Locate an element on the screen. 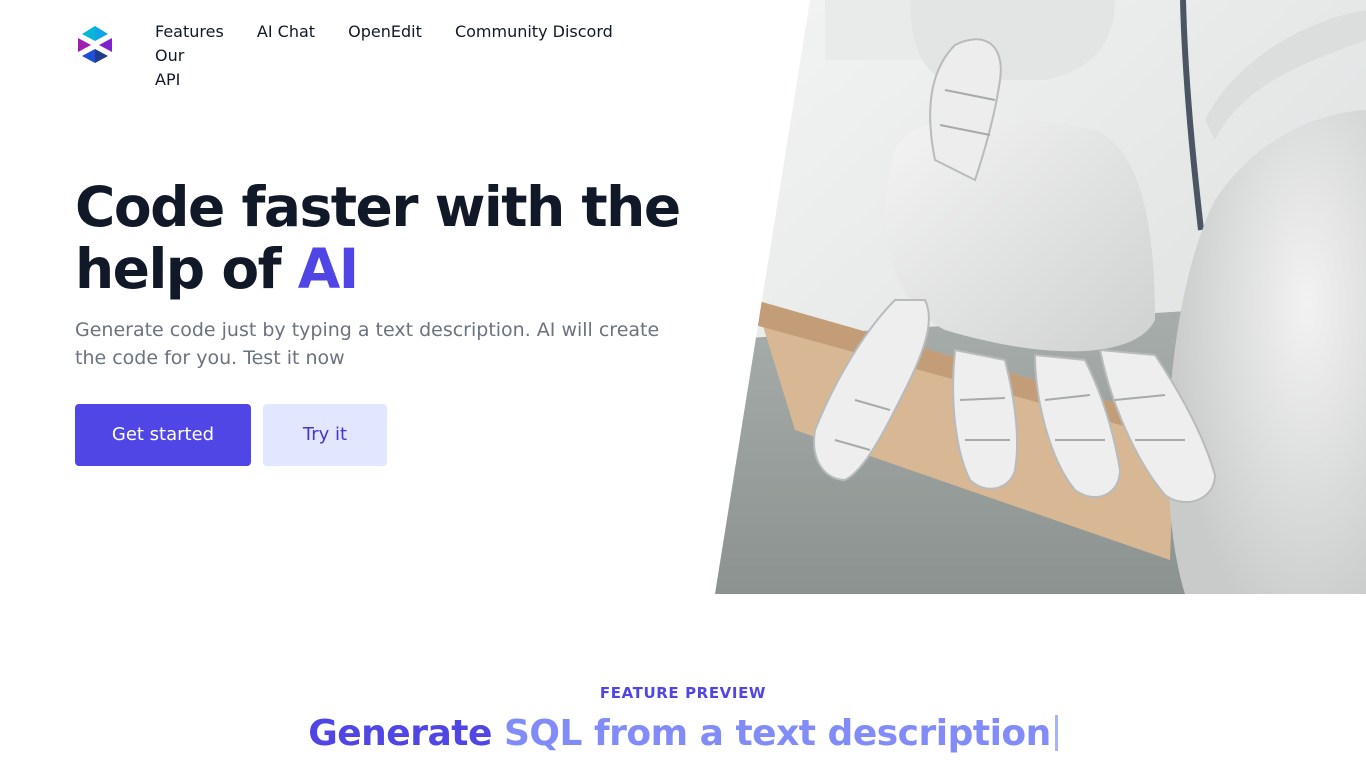 This screenshot has height=768, width=1366. hero-title-accent: AI is located at coordinates (328, 269).